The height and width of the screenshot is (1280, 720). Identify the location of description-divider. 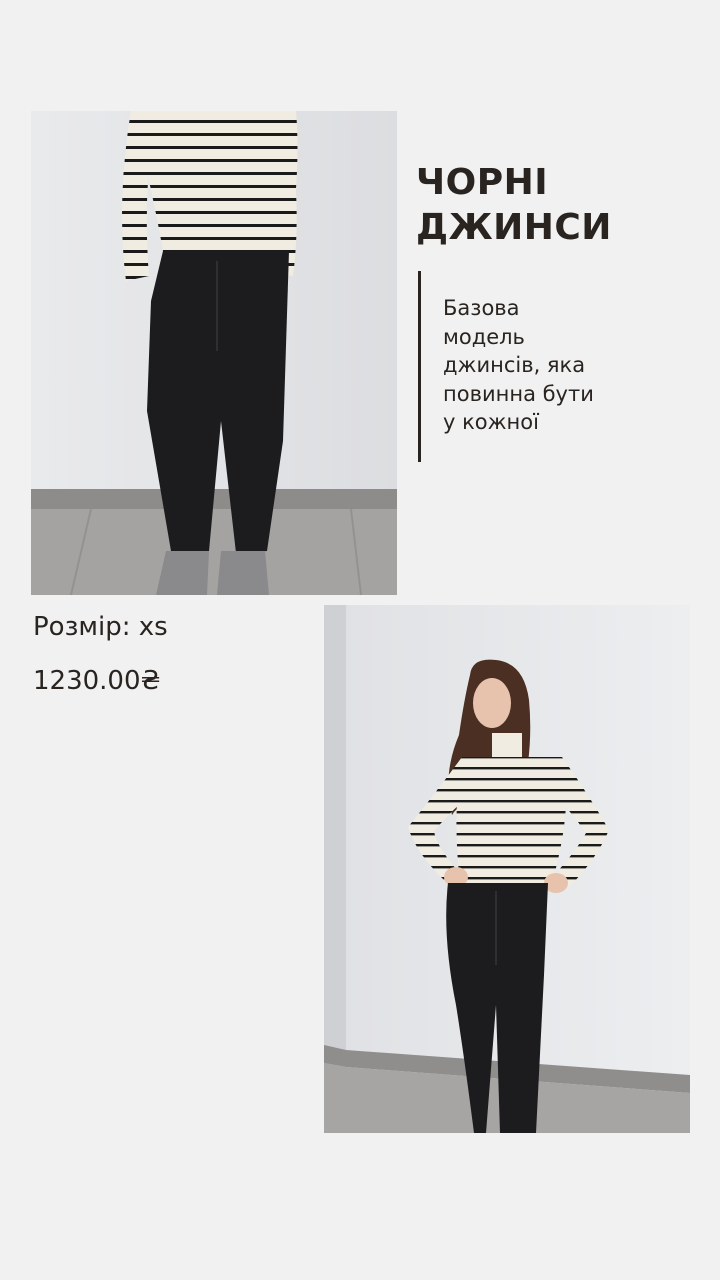
(419, 366).